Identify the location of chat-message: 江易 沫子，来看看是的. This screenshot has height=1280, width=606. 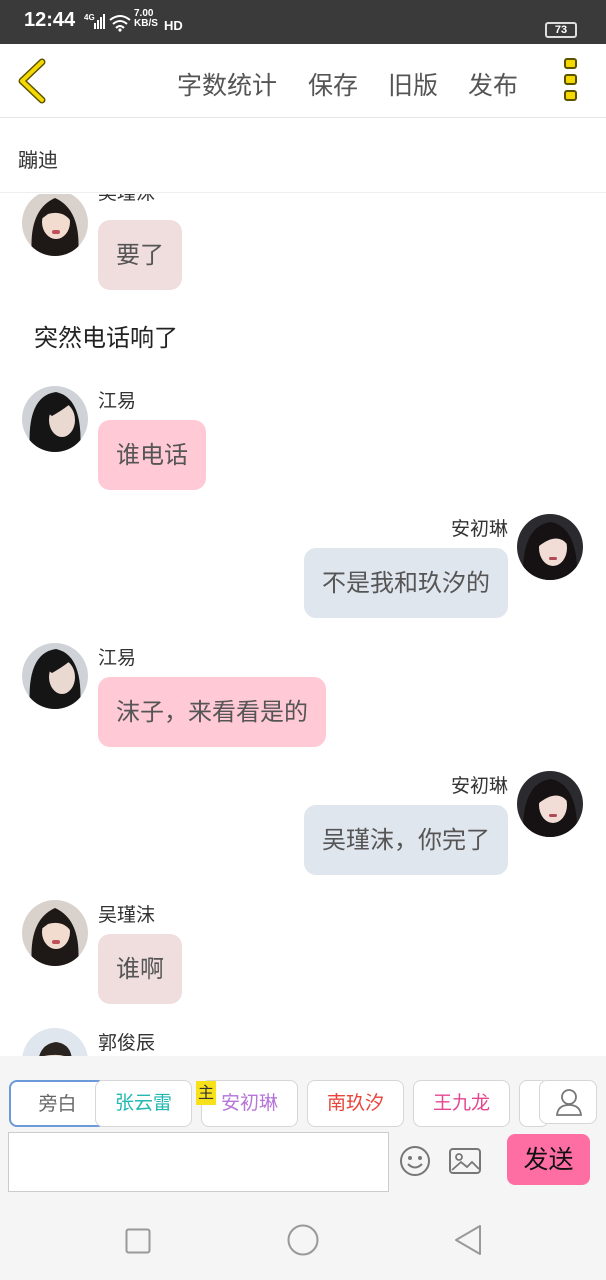
(303, 698).